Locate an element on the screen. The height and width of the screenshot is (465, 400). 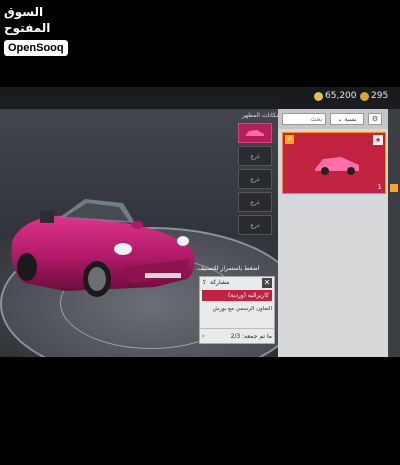
car-item-icon is located at coordinates (337, 166).